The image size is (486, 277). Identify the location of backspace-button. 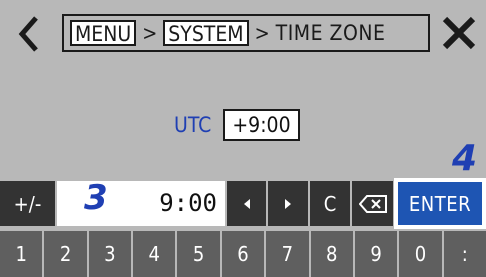
(372, 203).